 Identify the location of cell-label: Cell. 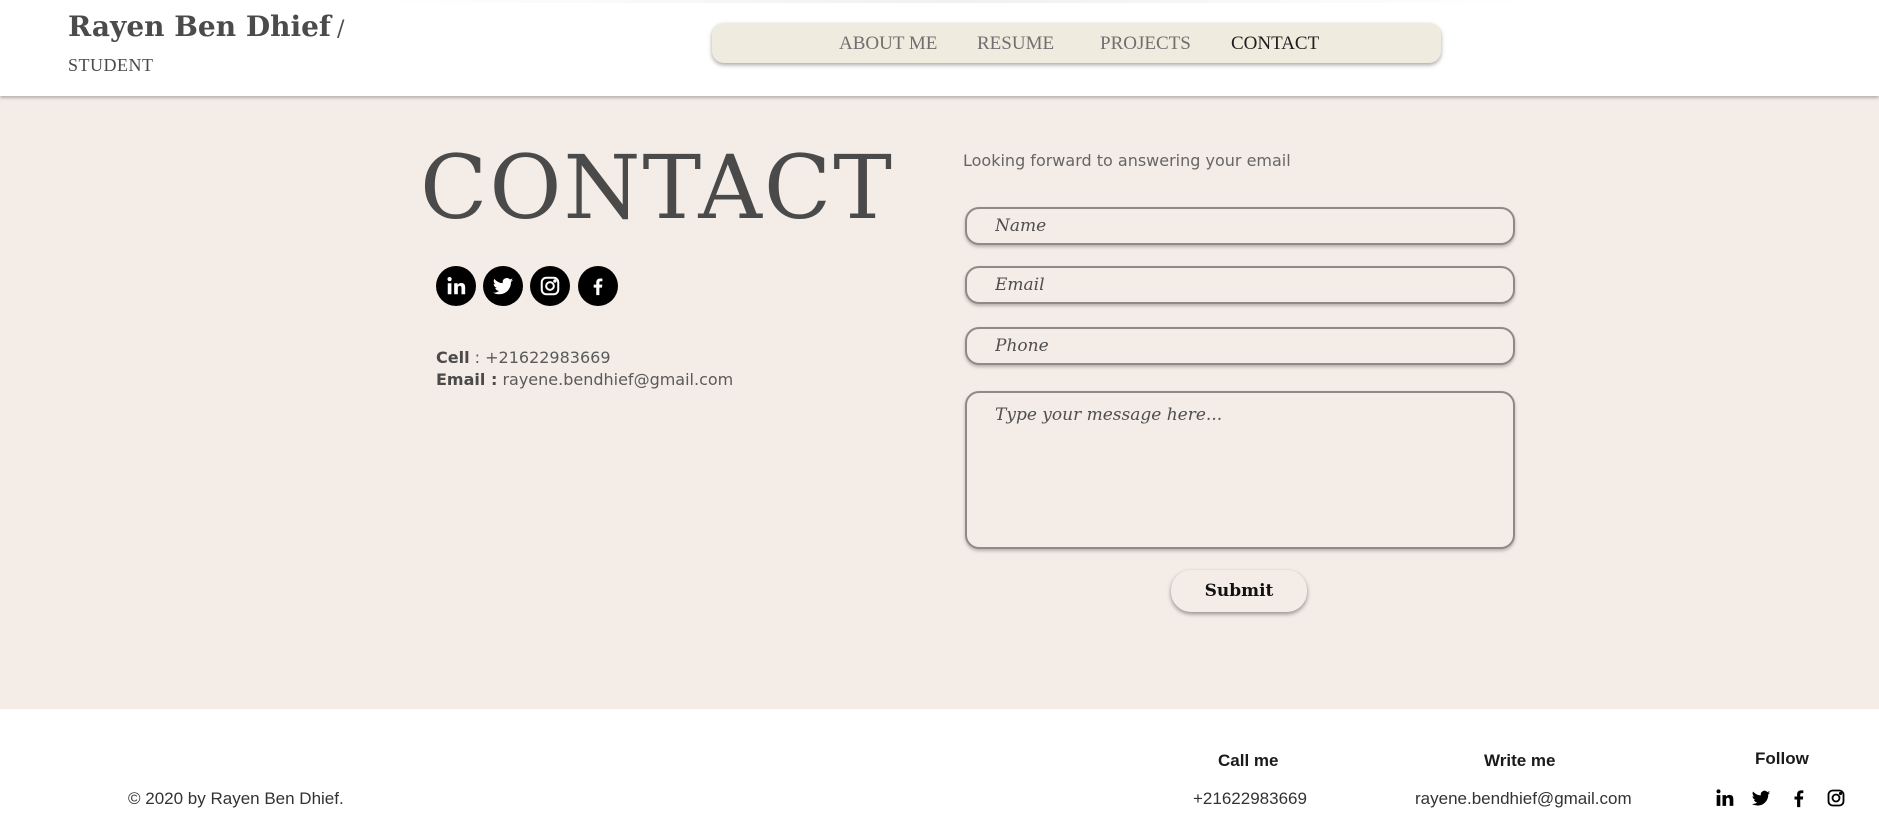
(453, 357).